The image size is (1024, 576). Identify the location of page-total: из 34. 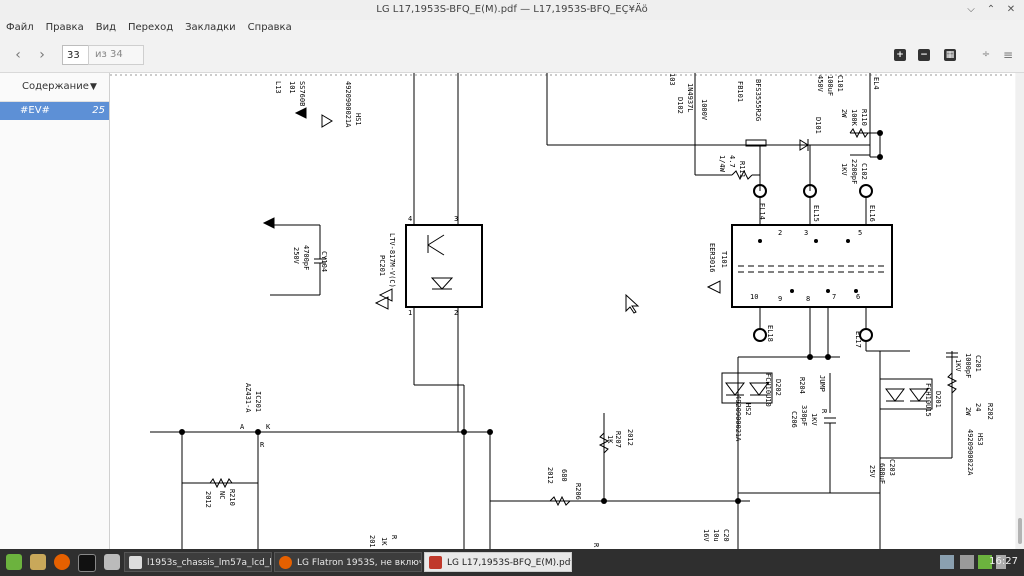
(116, 55).